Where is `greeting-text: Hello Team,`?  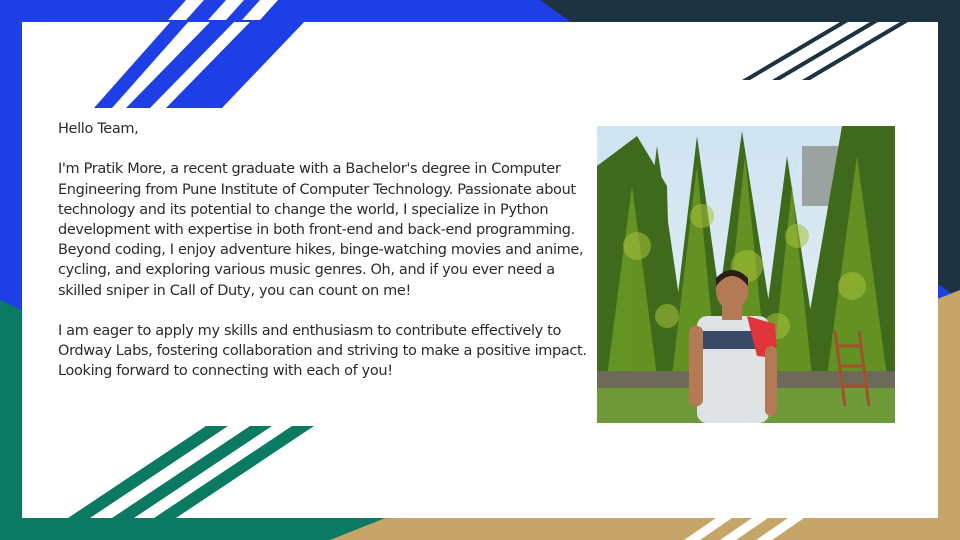
greeting-text: Hello Team, is located at coordinates (98, 129).